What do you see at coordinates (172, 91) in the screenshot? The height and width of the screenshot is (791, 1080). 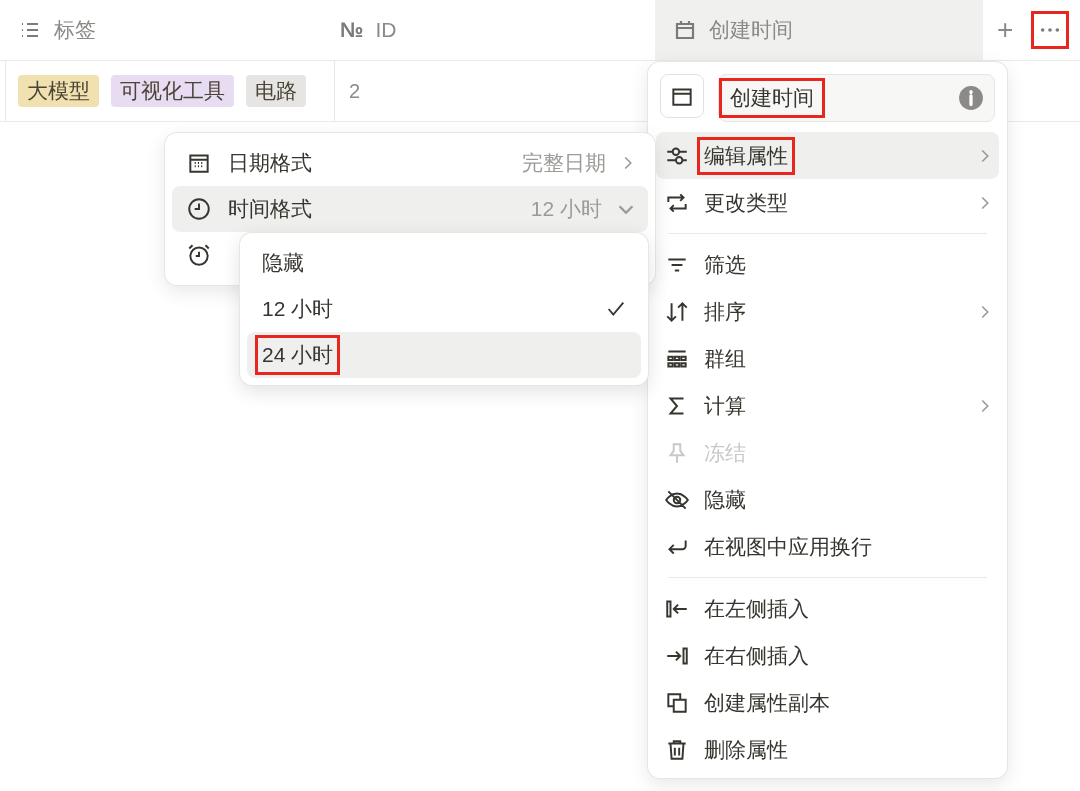 I see `tag: 可视化工具` at bounding box center [172, 91].